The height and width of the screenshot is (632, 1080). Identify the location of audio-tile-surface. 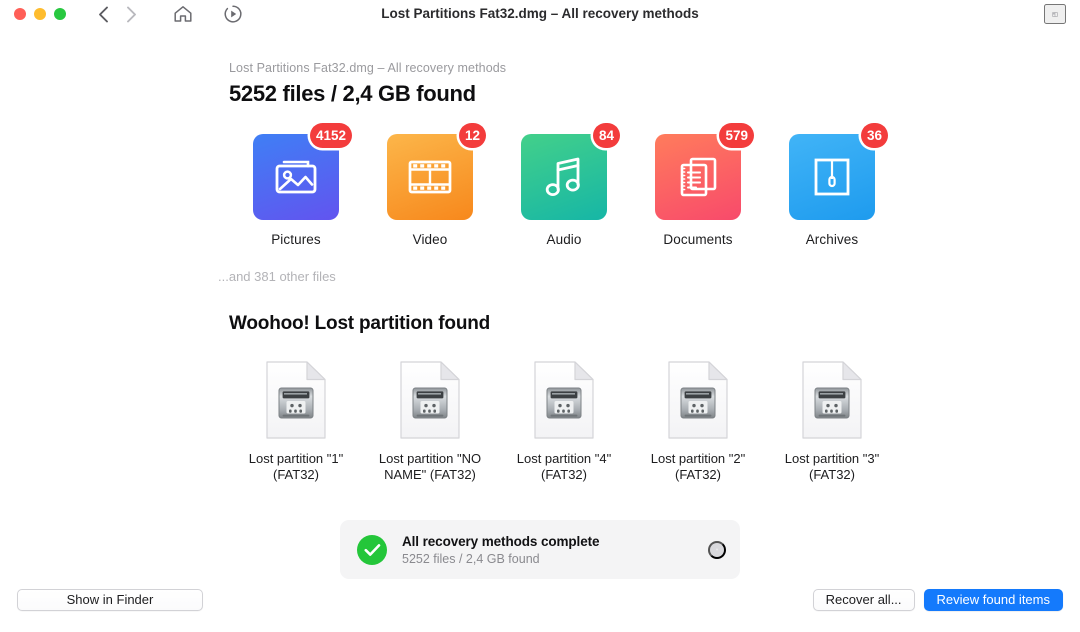
(564, 177).